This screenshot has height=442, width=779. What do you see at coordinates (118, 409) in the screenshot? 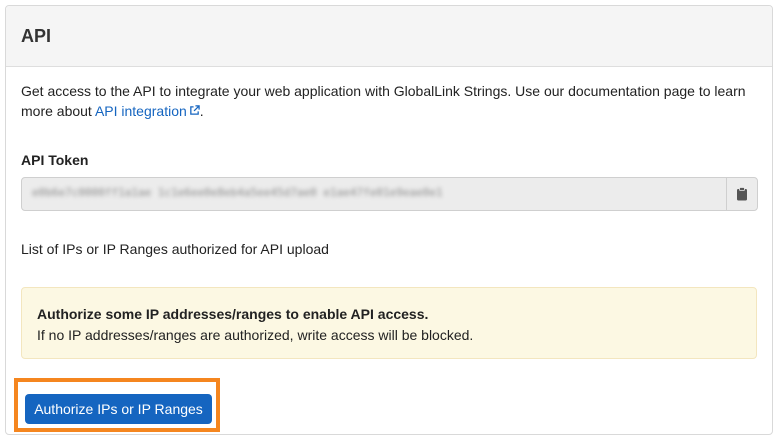
I see `authorize-ips-button: Authorize IPs or IP Ranges` at bounding box center [118, 409].